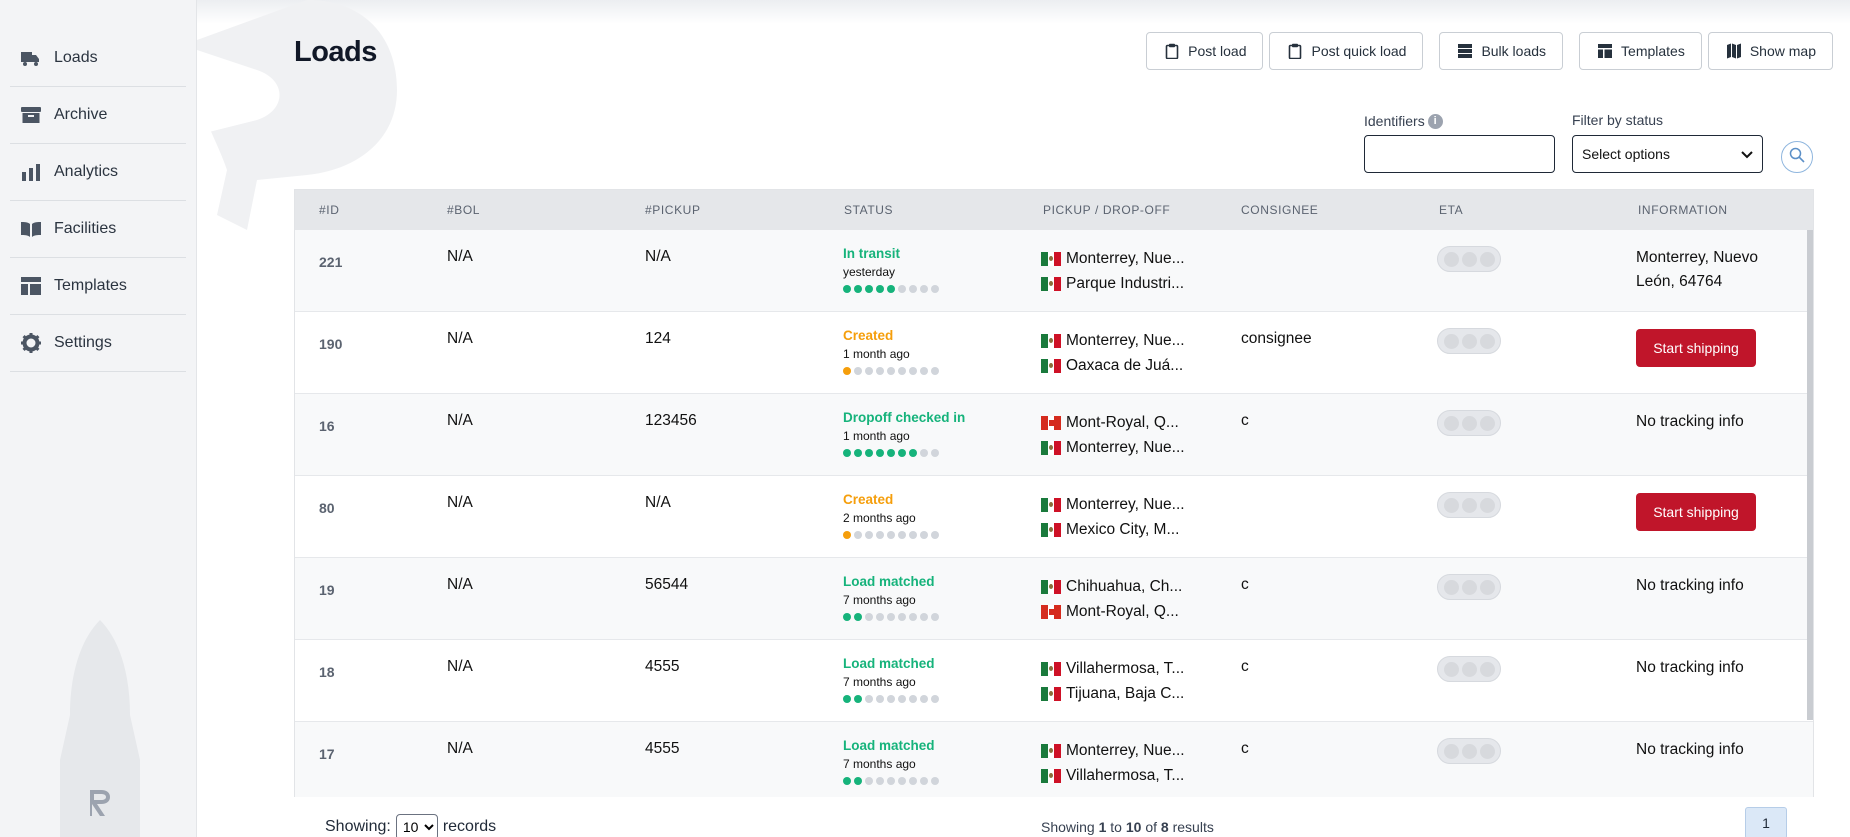 The image size is (1850, 837). I want to click on sidebar-item-settings: Settings, so click(98, 343).